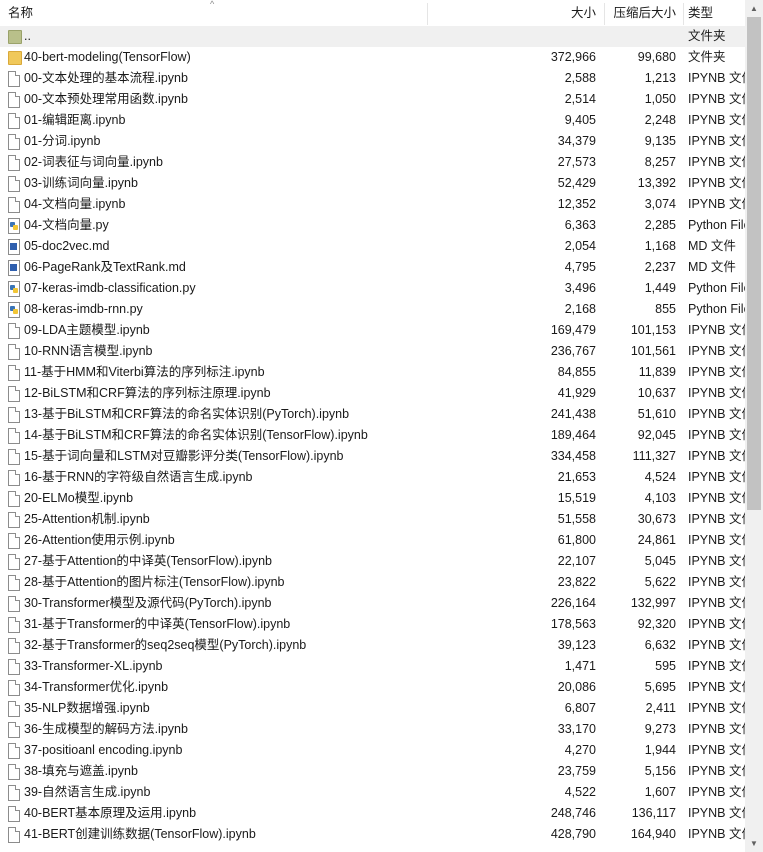  Describe the element at coordinates (660, 288) in the screenshot. I see `file-compressed-size: 1,449` at that location.